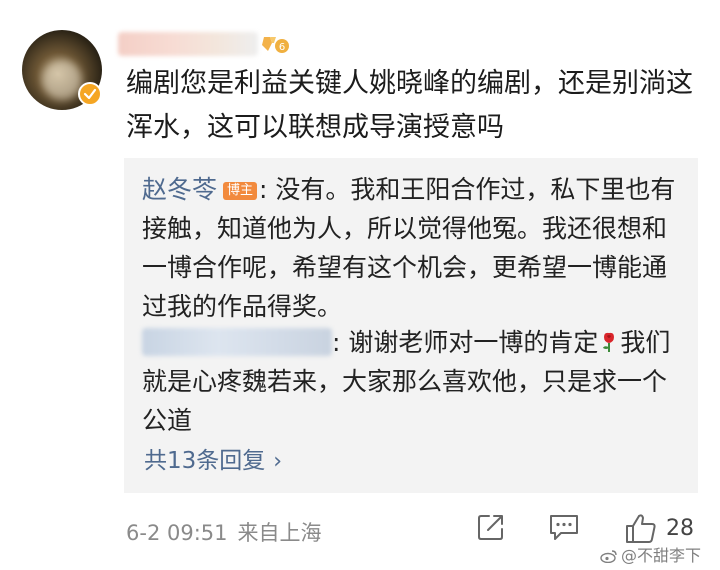 The image size is (720, 570). I want to click on author-tag-badge: 博主, so click(240, 191).